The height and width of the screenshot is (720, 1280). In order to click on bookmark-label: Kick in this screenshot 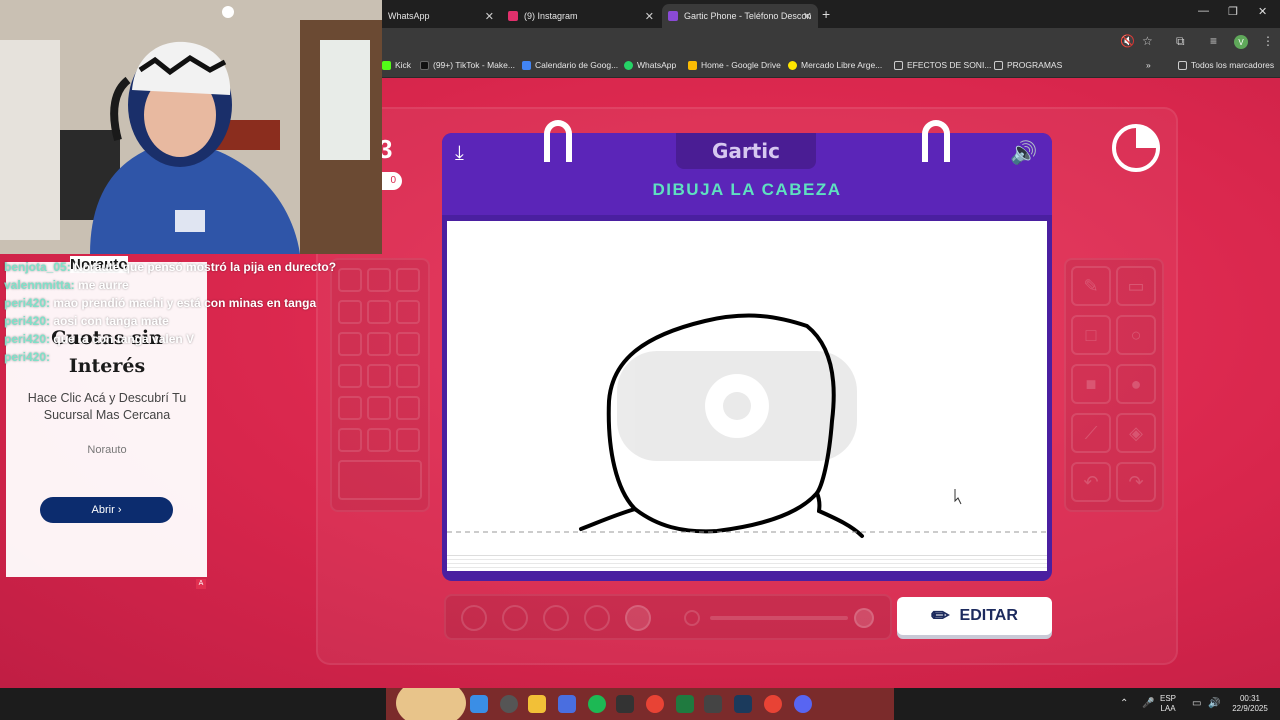, I will do `click(403, 65)`.